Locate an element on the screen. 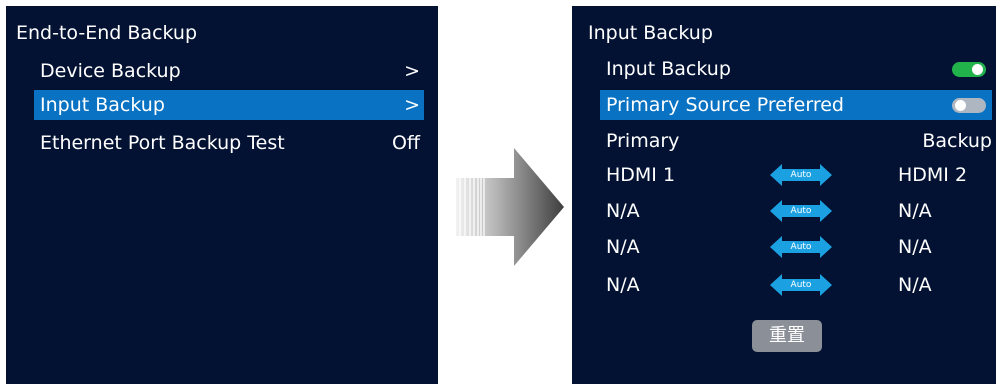 The width and height of the screenshot is (996, 385). right-arrow-icon is located at coordinates (510, 207).